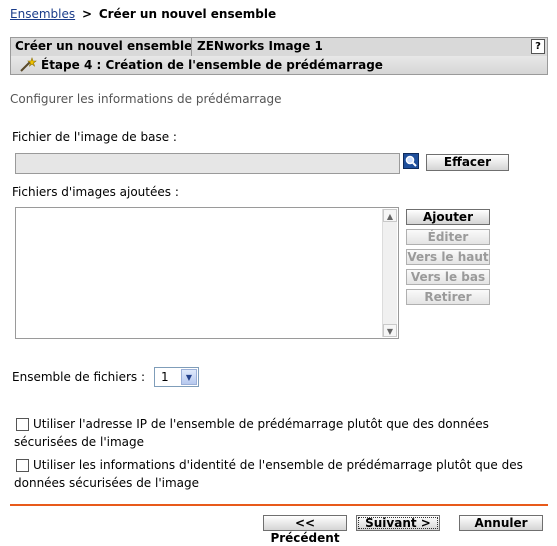 This screenshot has width=557, height=546. I want to click on remove-button: Retirer, so click(448, 297).